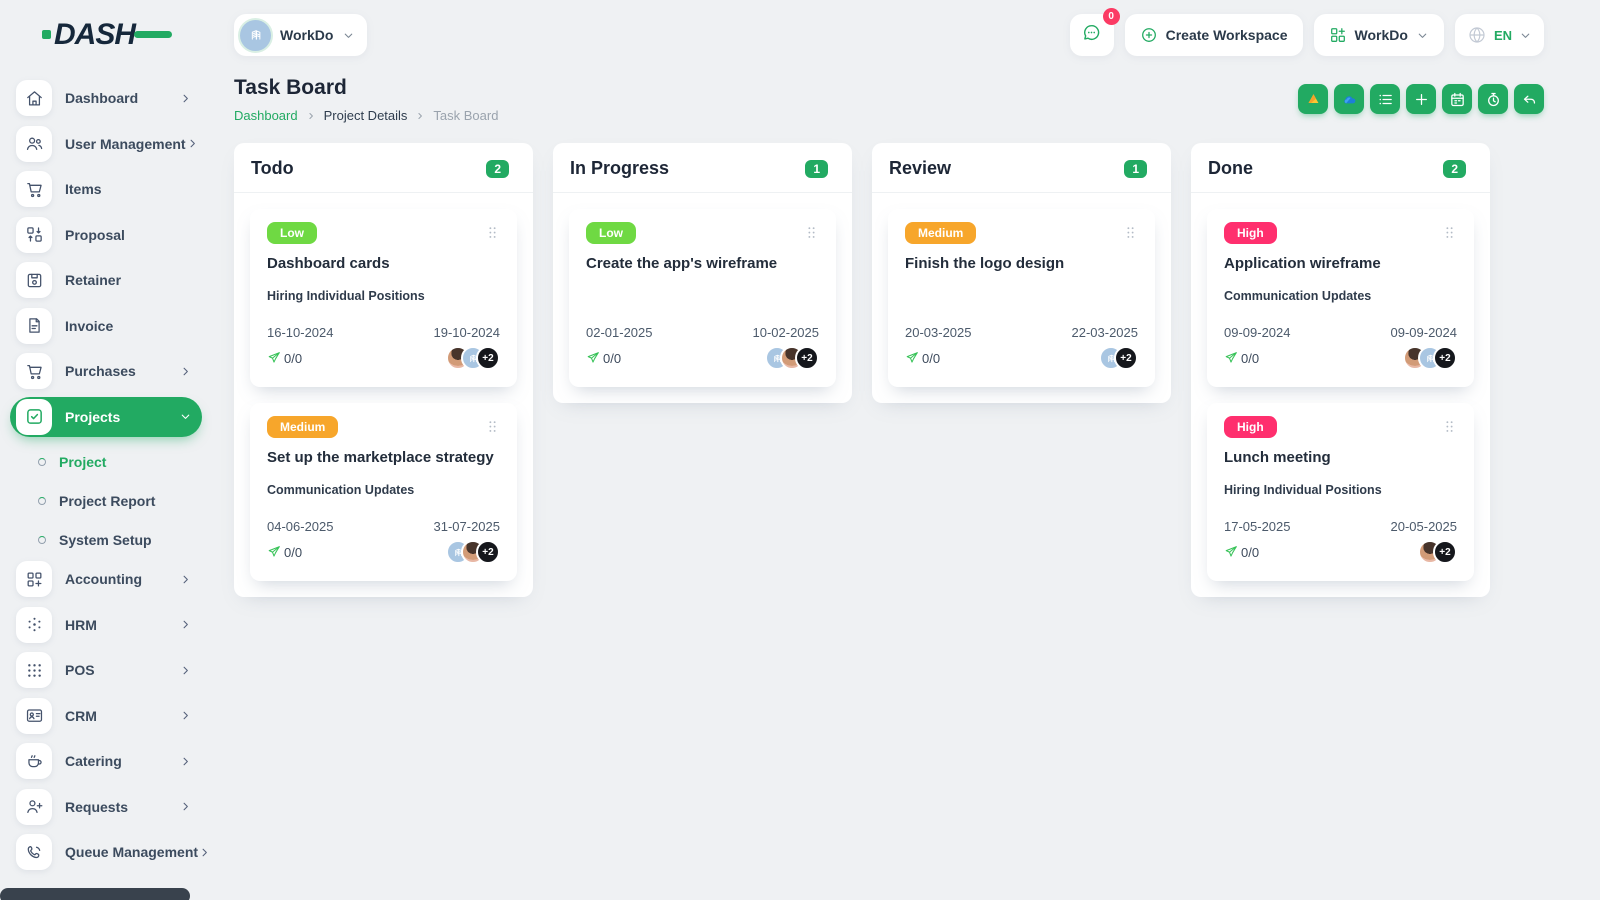 Image resolution: width=1600 pixels, height=900 pixels. I want to click on sidebar-item-pos: POS, so click(106, 670).